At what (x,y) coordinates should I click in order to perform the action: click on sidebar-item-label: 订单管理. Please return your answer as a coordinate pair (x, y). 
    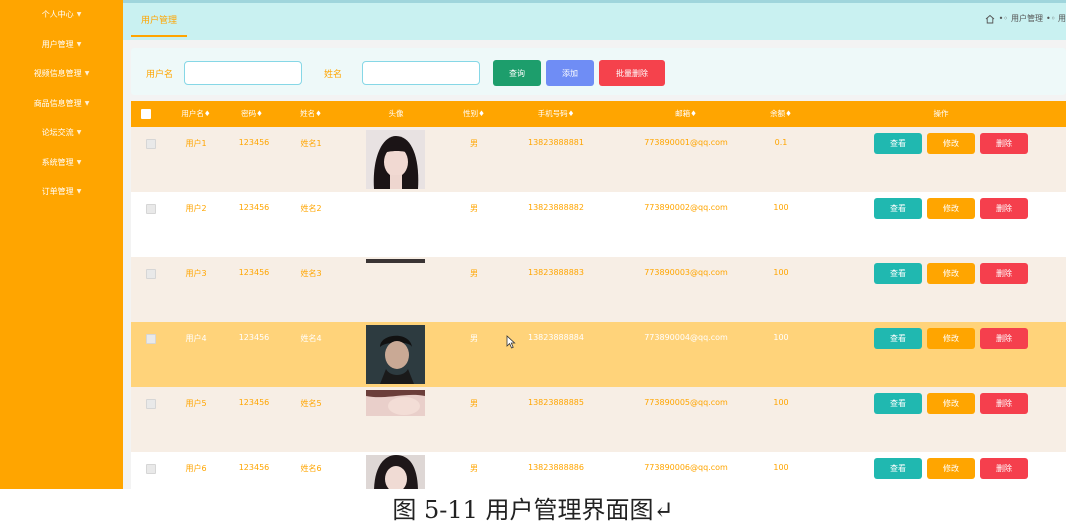
    Looking at the image, I should click on (57, 192).